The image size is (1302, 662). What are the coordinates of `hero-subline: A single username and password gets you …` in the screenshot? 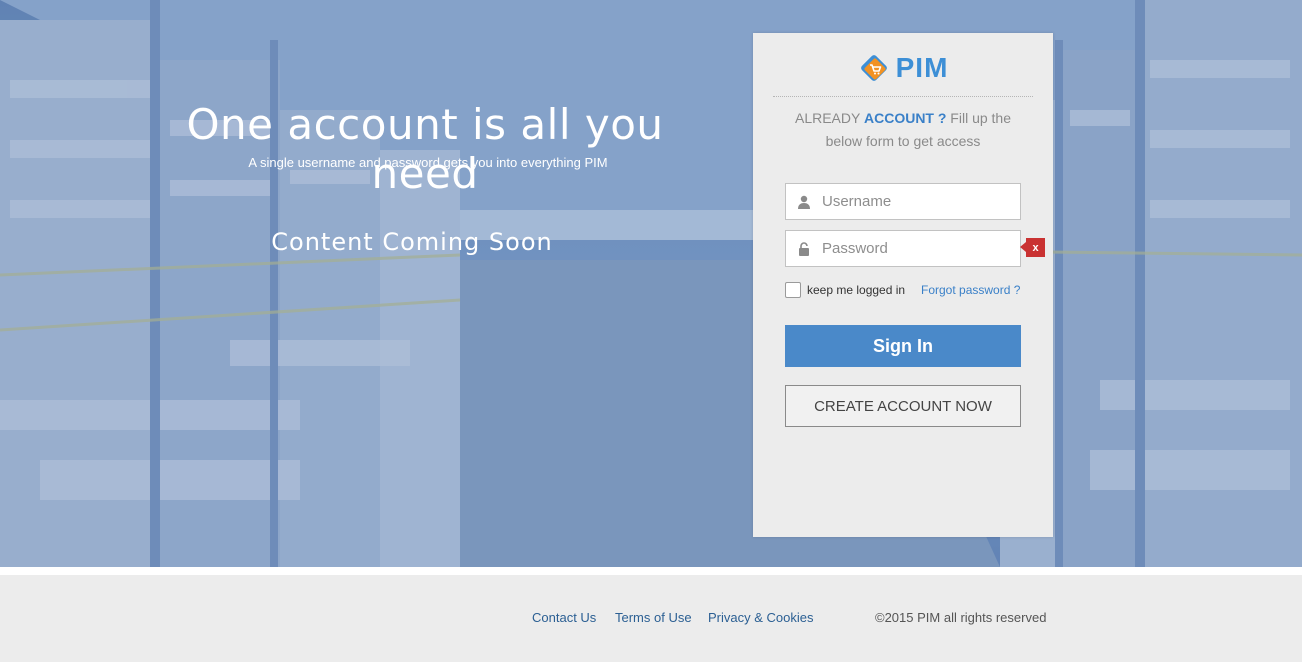 It's located at (428, 162).